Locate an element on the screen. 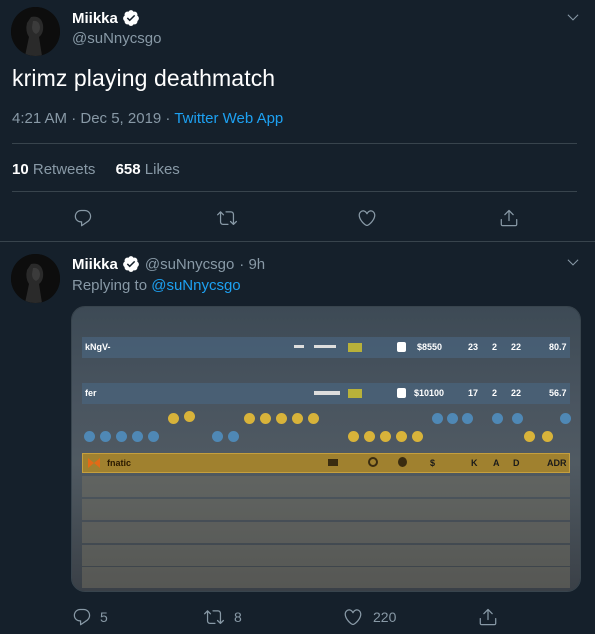 Image resolution: width=595 pixels, height=634 pixels. crosshair-header-icon is located at coordinates (373, 462).